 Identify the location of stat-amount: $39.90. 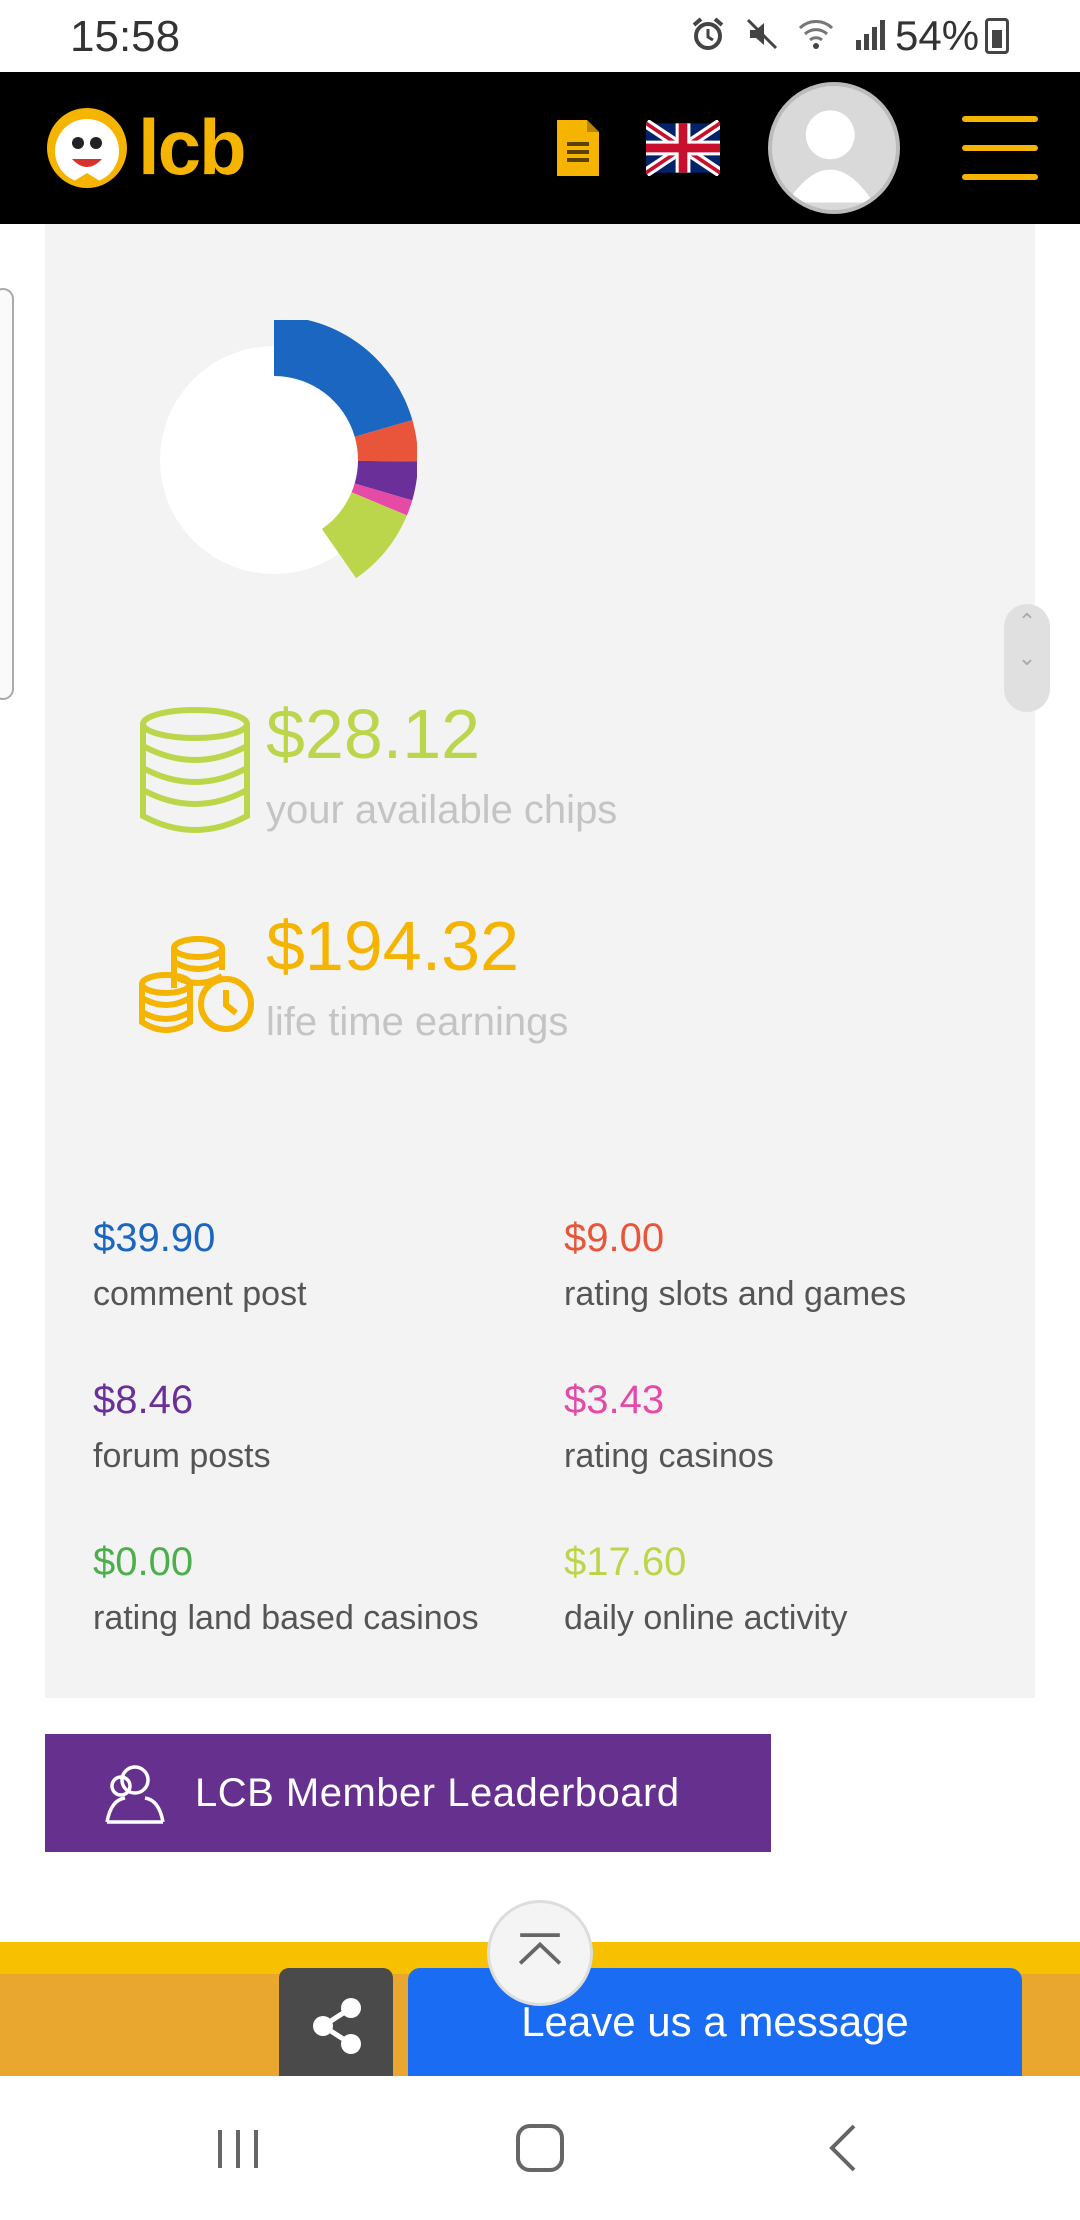
(154, 1238).